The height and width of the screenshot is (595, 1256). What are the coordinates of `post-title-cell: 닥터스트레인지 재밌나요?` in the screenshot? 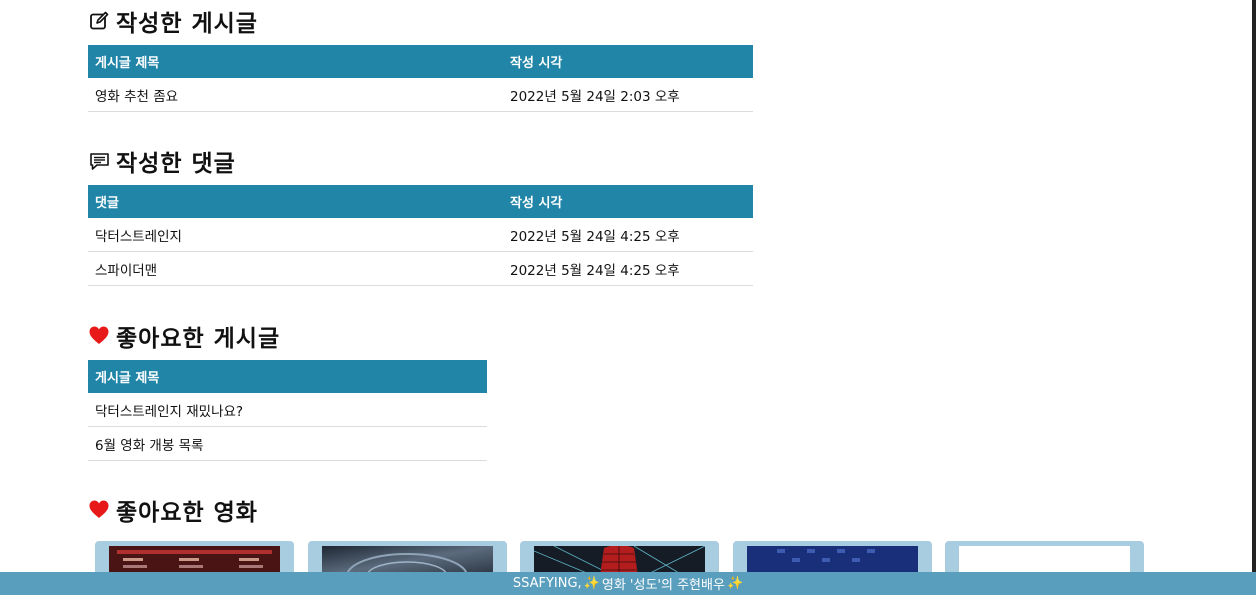 It's located at (287, 410).